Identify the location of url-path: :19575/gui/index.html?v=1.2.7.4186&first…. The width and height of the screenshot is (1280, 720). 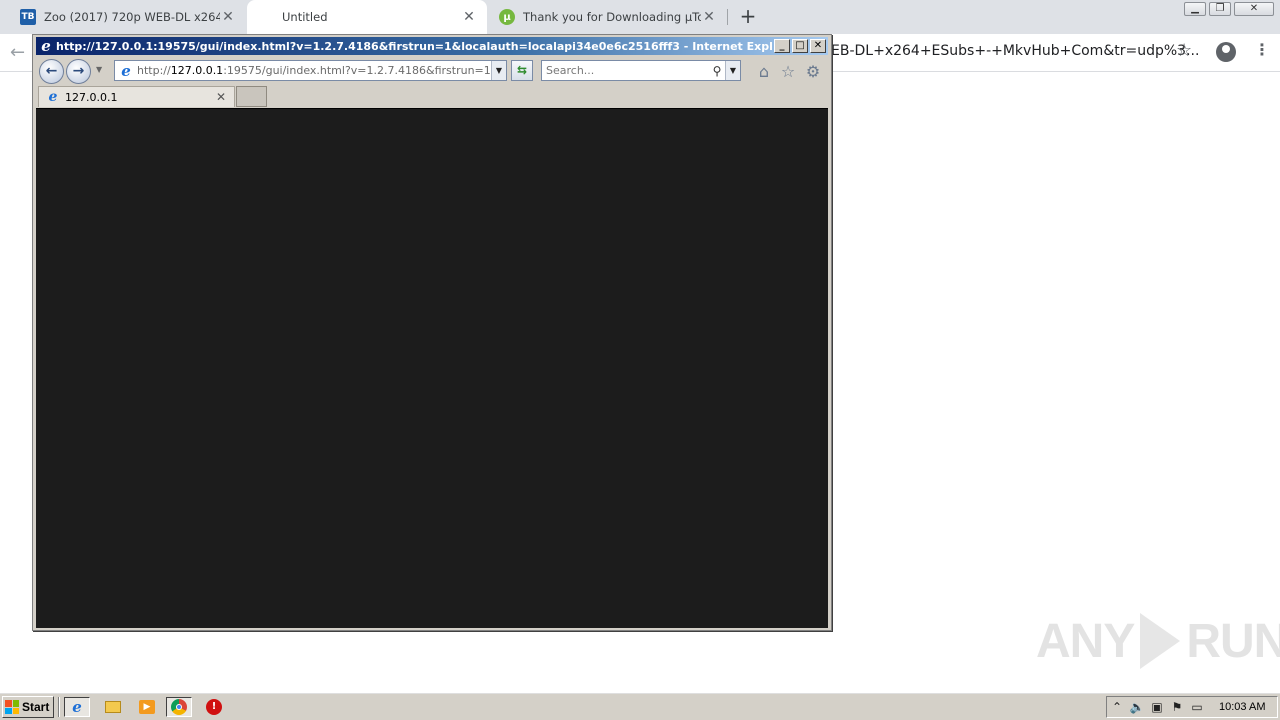
(357, 70).